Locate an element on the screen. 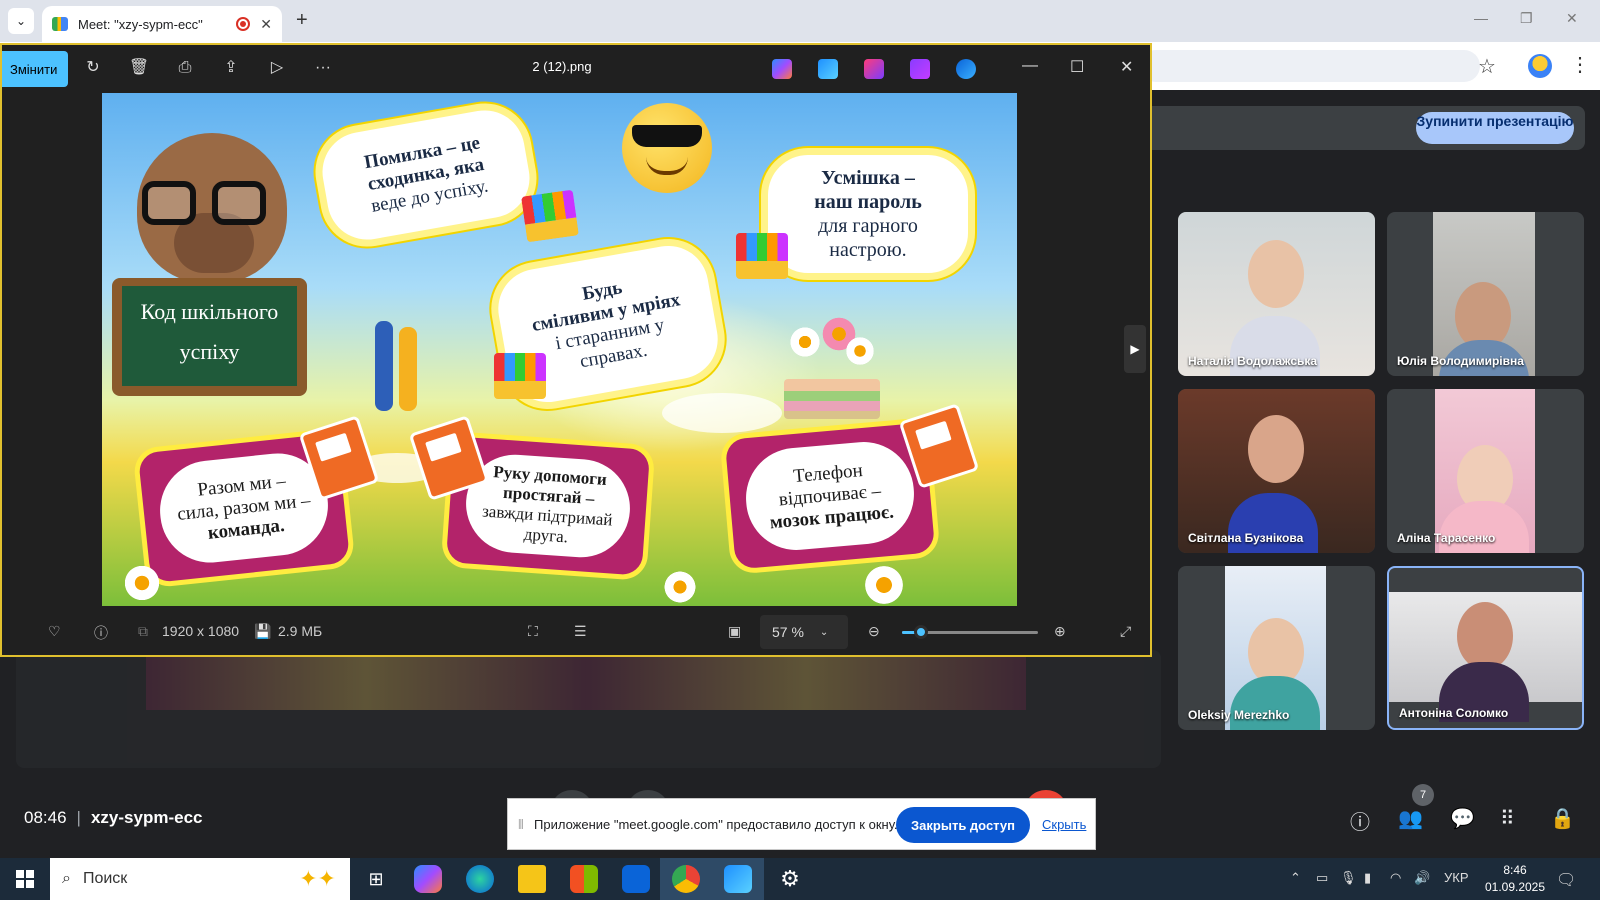  people-count-badge: 7 is located at coordinates (1423, 795).